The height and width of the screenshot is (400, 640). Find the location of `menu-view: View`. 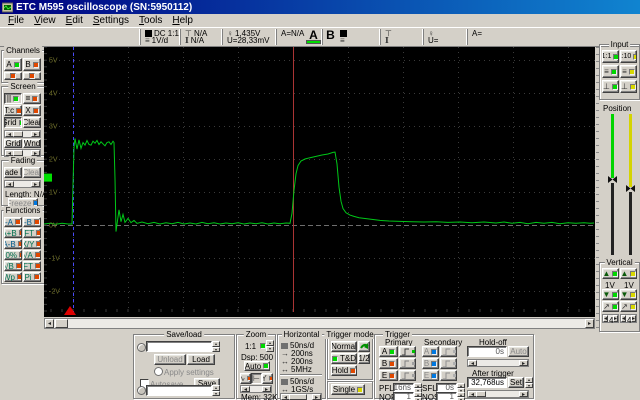

menu-view: View is located at coordinates (45, 20).